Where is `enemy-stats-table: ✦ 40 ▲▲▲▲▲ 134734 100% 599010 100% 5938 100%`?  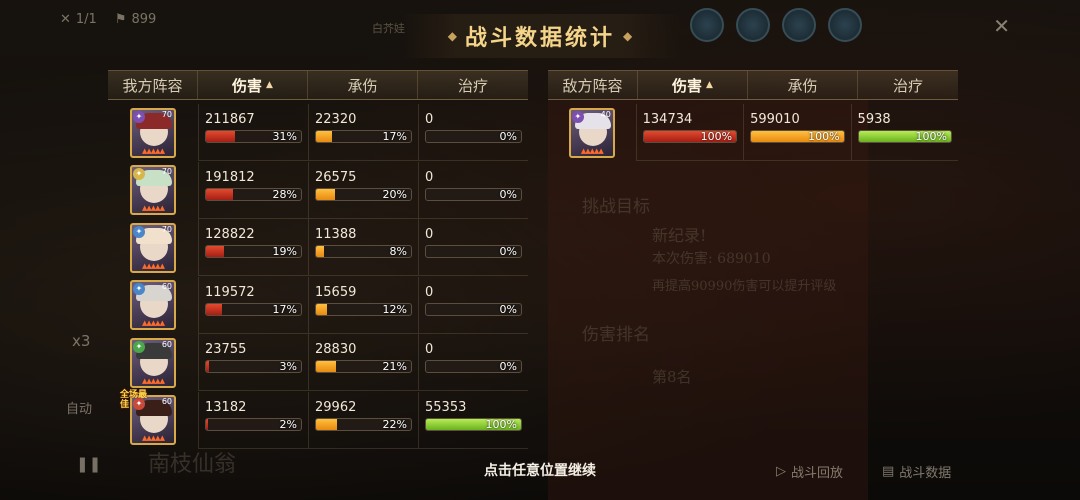
enemy-stats-table: ✦ 40 ▲▲▲▲▲ 134734 100% 599010 100% 5938 100% is located at coordinates (753, 134).